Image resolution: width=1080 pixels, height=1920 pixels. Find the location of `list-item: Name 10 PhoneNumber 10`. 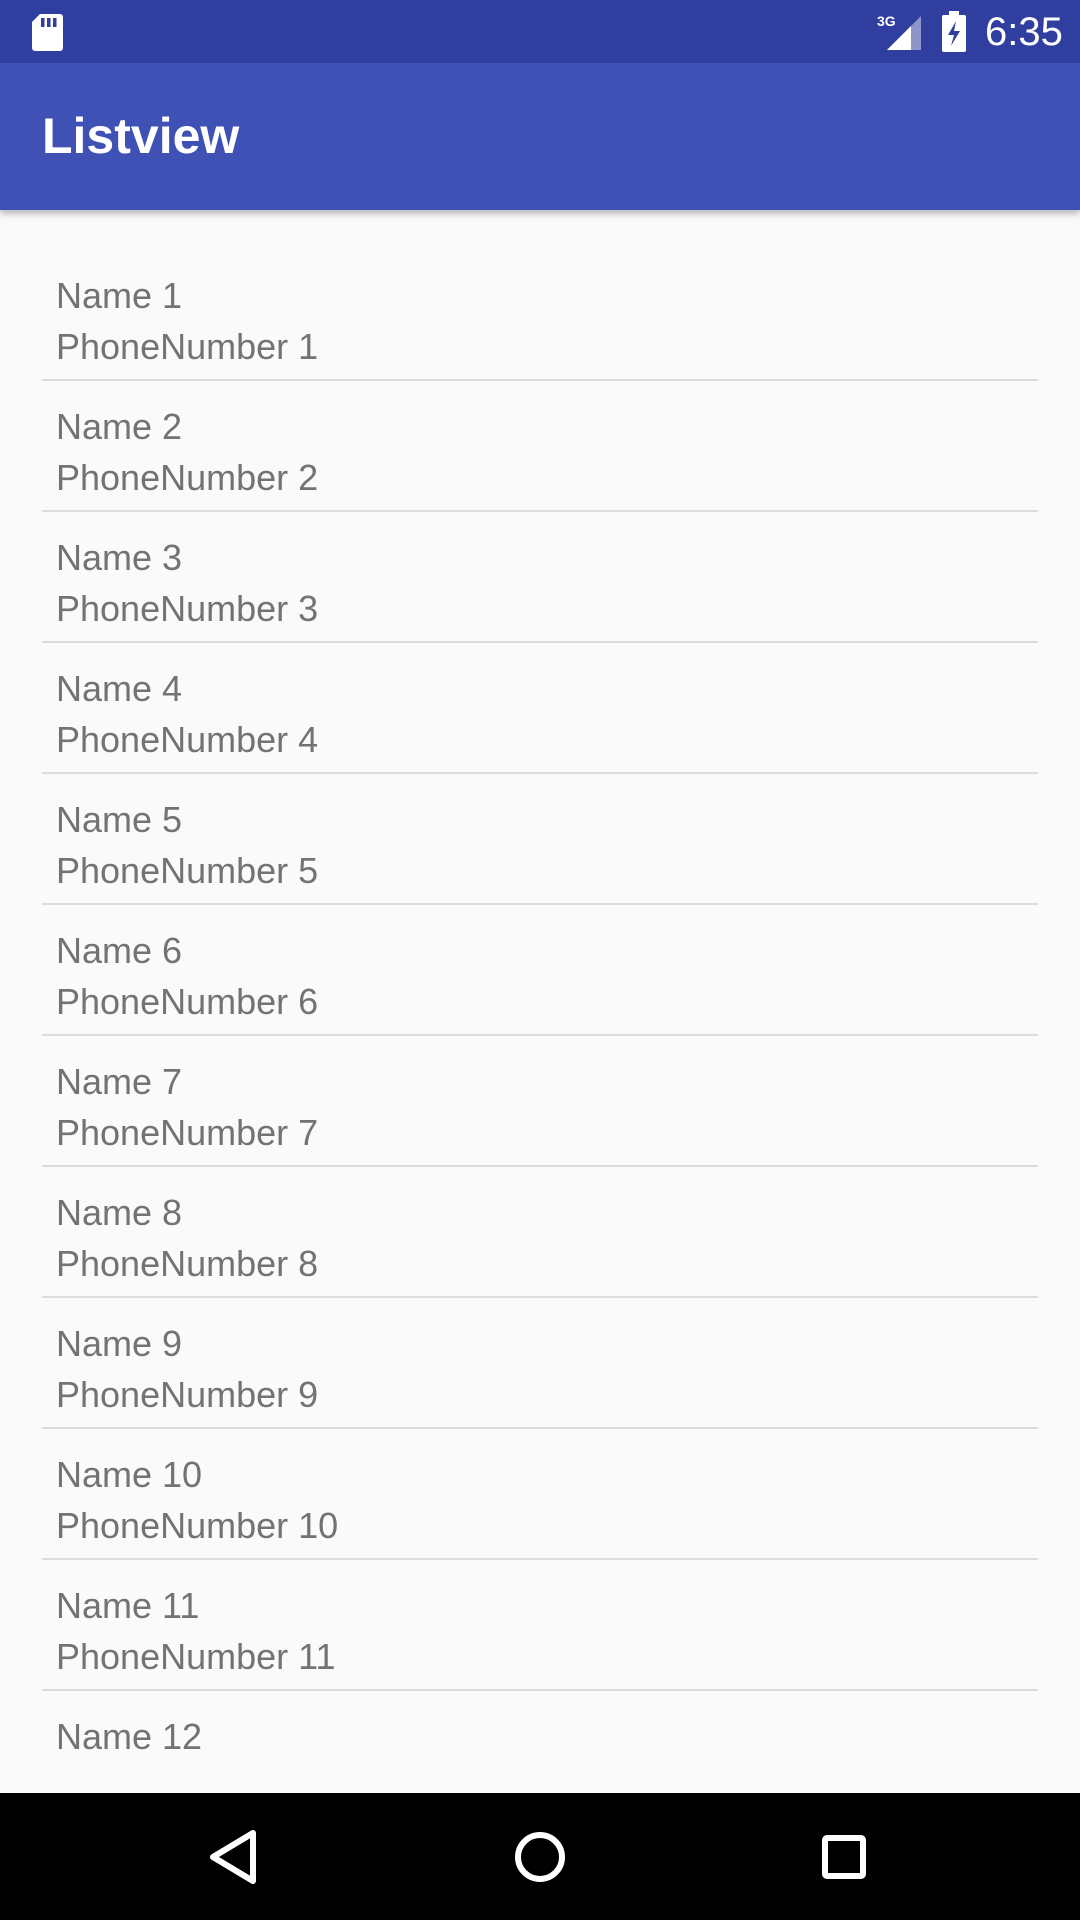

list-item: Name 10 PhoneNumber 10 is located at coordinates (540, 1494).